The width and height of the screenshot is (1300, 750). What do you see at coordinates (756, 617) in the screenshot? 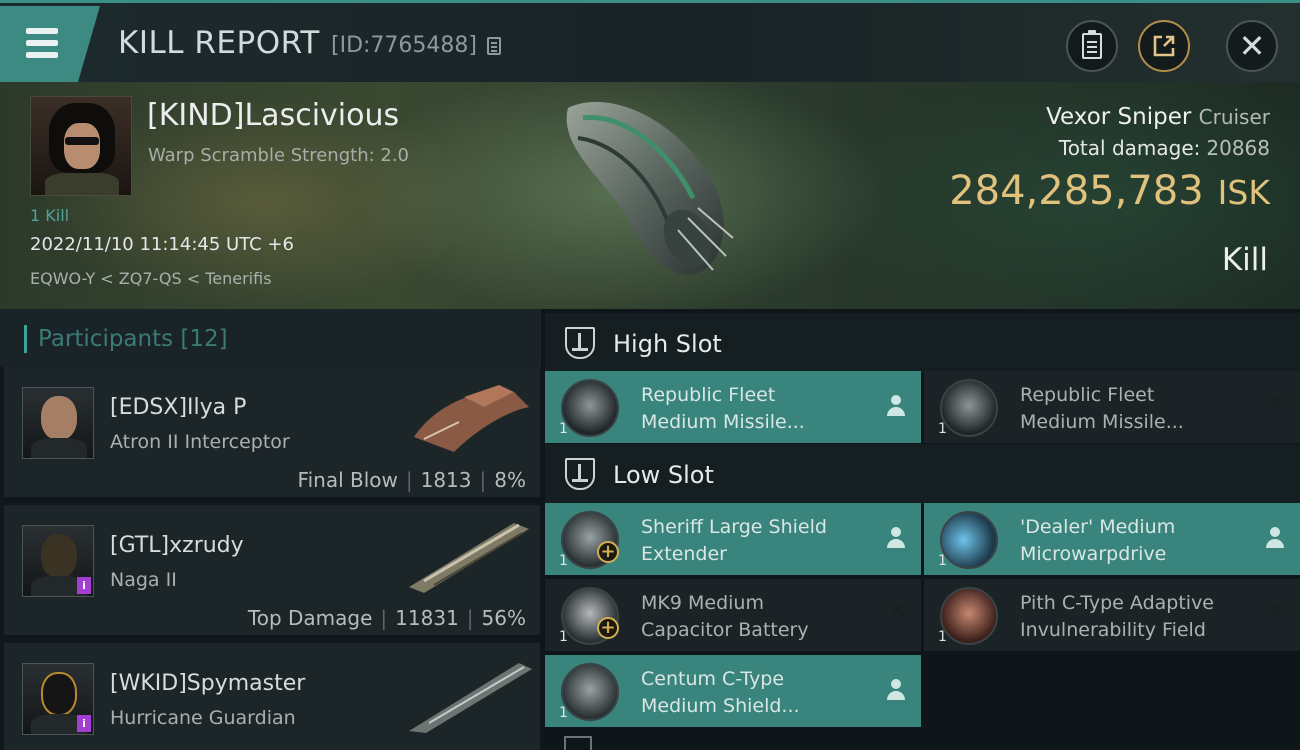
I see `module-name: MK9 Medium Capacitor Battery` at bounding box center [756, 617].